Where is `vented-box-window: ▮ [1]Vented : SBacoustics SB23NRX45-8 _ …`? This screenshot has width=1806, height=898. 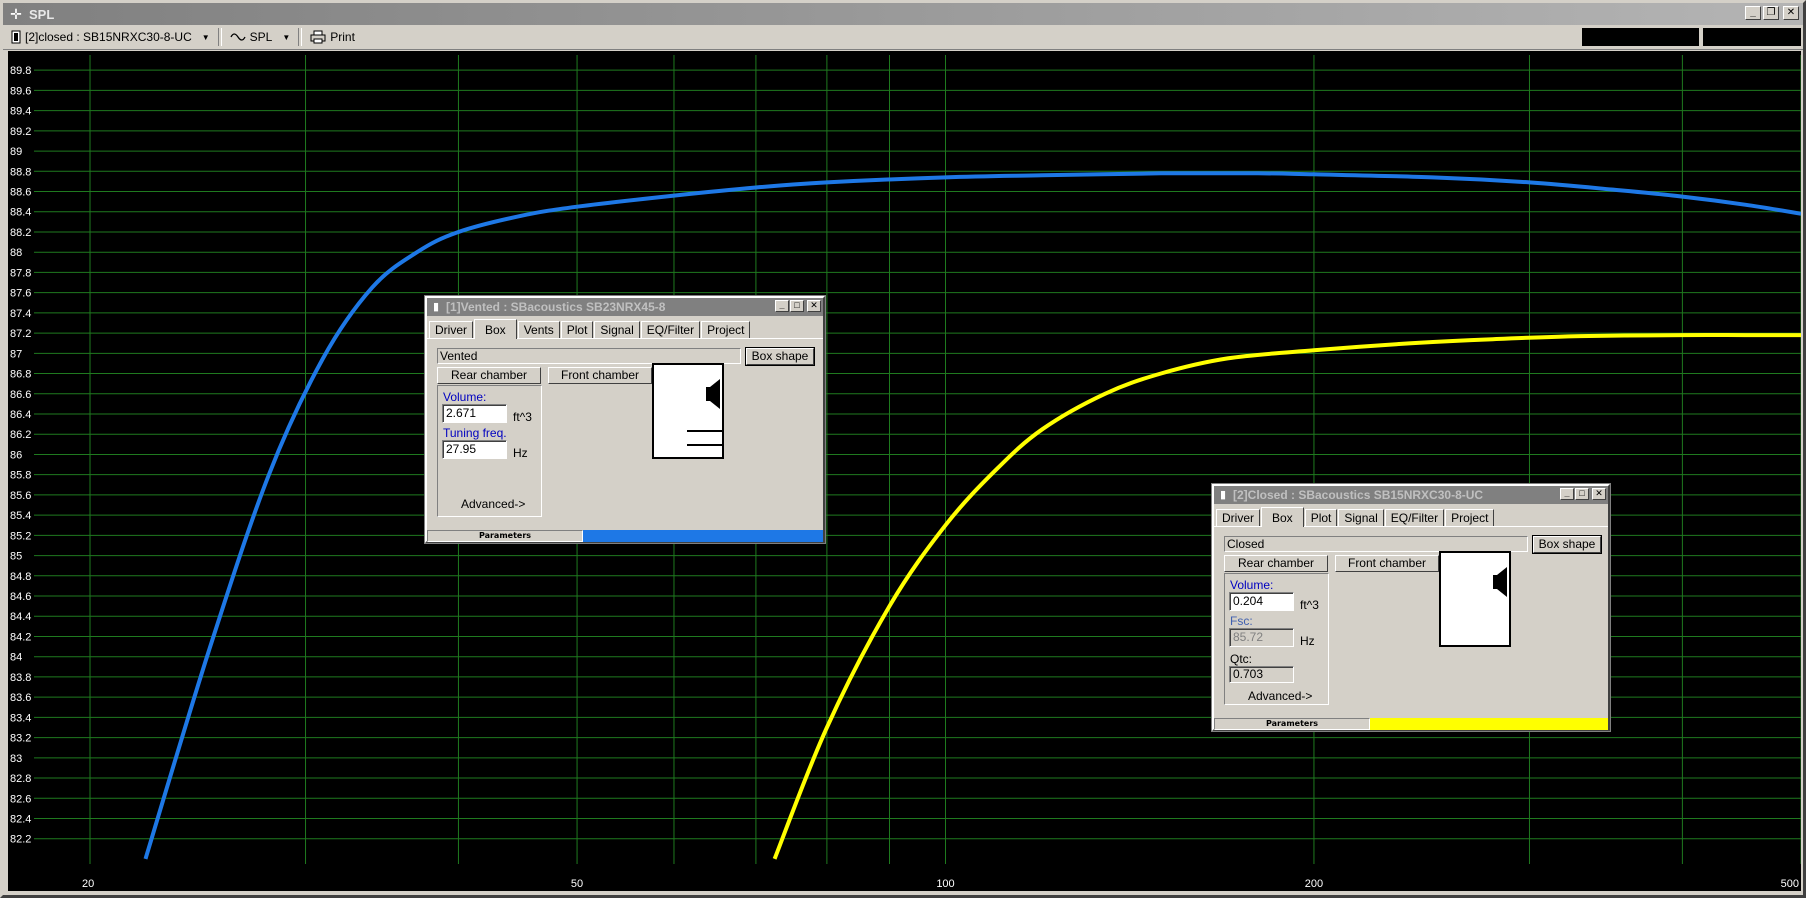
vented-box-window: ▮ [1]Vented : SBacoustics SB23NRX45-8 _ … is located at coordinates (625, 419).